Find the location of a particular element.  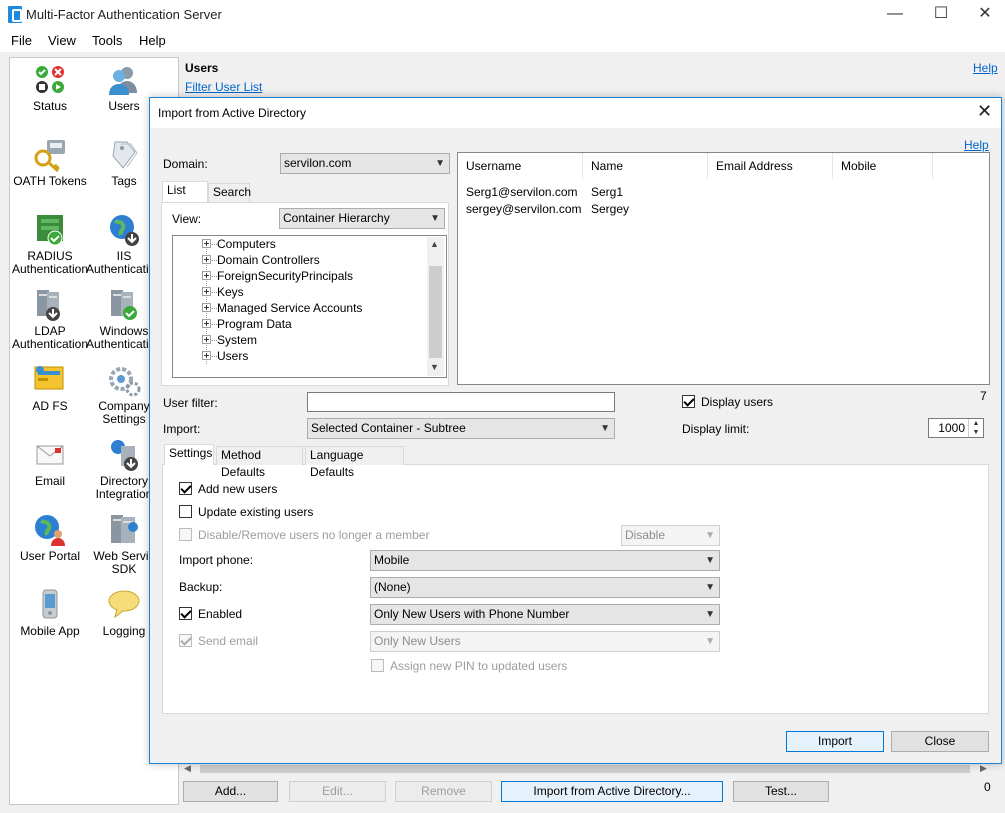

scroll-right-icon: ▶ is located at coordinates (983, 768).